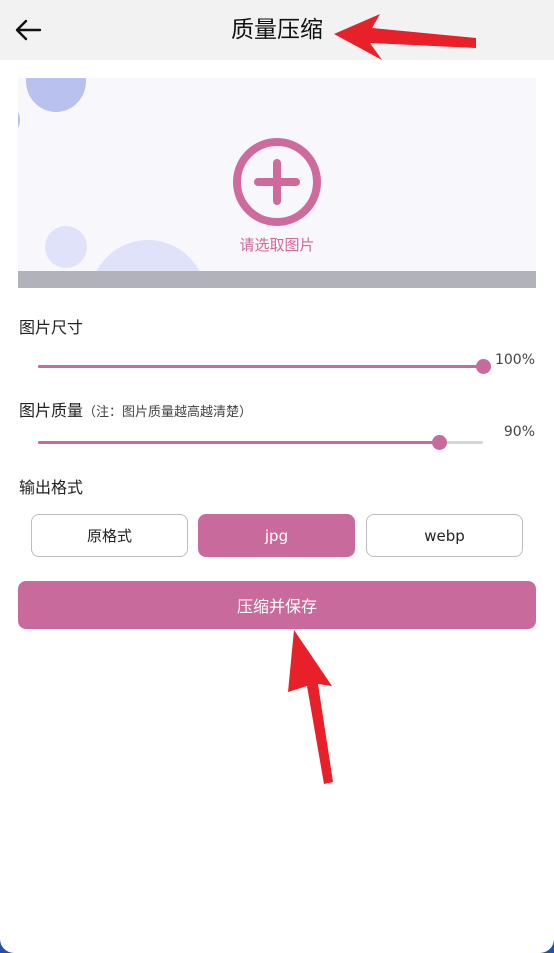 Image resolution: width=554 pixels, height=953 pixels. I want to click on back-arrow-icon, so click(28, 30).